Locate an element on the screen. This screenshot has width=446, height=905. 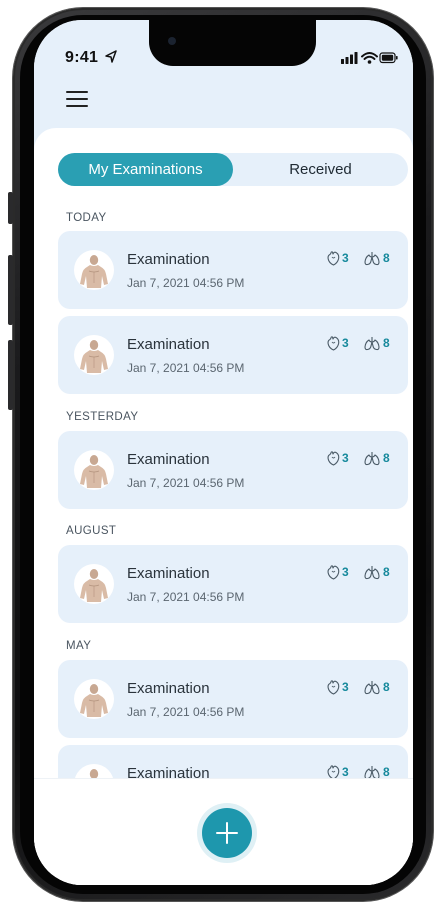
segmented-control: My Examinations Received is located at coordinates (233, 169).